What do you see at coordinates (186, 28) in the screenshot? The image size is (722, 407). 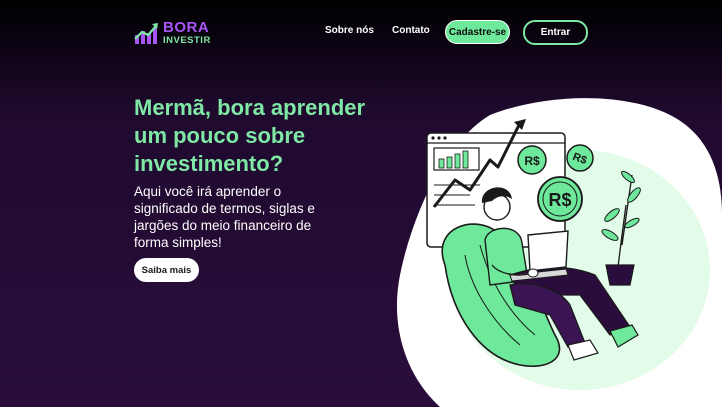 I see `brand-name-line1: BORA` at bounding box center [186, 28].